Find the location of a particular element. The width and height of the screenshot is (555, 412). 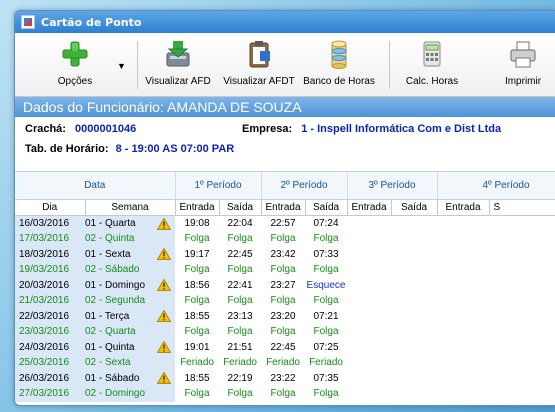

table-row: 18/03/2016 01 - Sexta 19:17 22:45 23:42 07:33 is located at coordinates (285, 254).